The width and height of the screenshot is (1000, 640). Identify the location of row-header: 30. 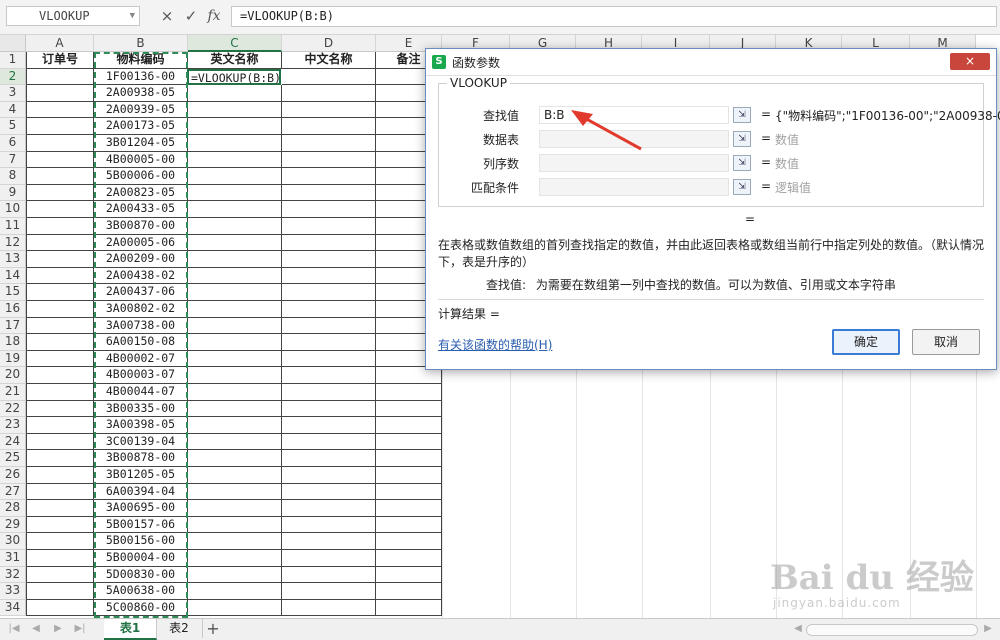
(13, 541).